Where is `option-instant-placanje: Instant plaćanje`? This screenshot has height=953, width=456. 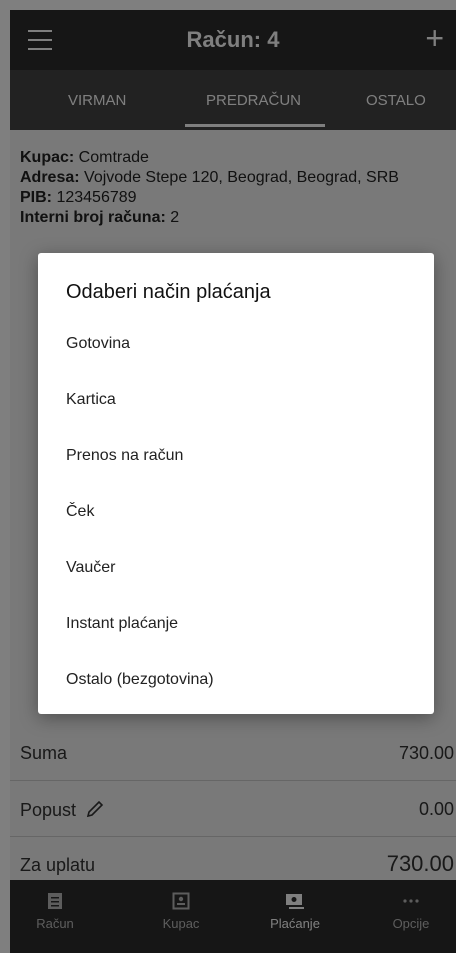
option-instant-placanje: Instant plaćanje is located at coordinates (122, 624).